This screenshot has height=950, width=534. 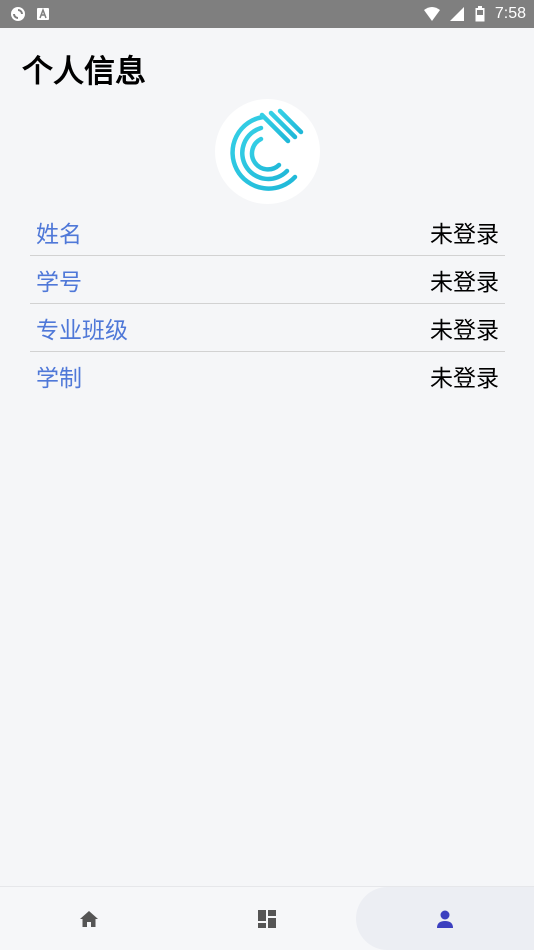 I want to click on signal-icon, so click(x=457, y=14).